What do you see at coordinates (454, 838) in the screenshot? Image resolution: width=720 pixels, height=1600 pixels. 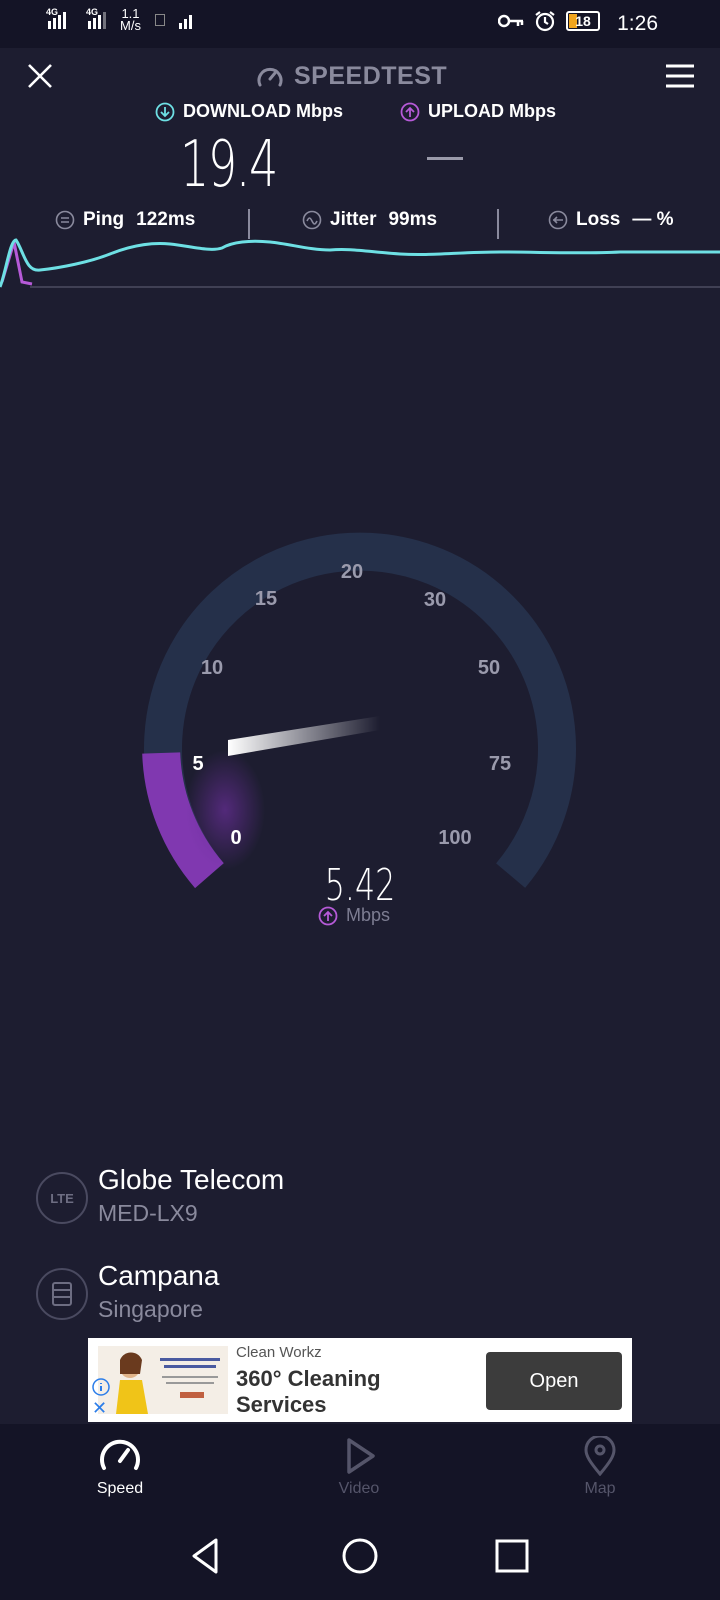 I see `gauge-tick-100: 100` at bounding box center [454, 838].